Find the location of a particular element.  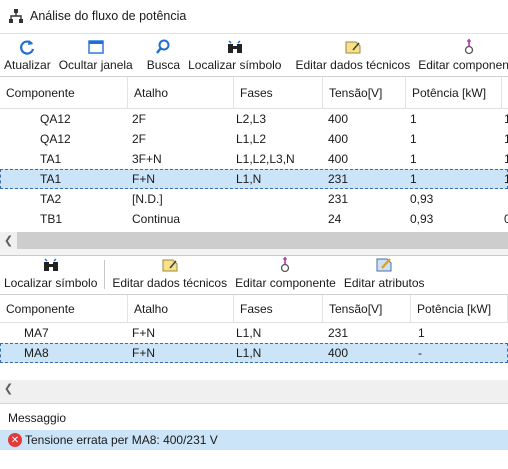

edit-attributes-label: Editar atributos is located at coordinates (384, 283).